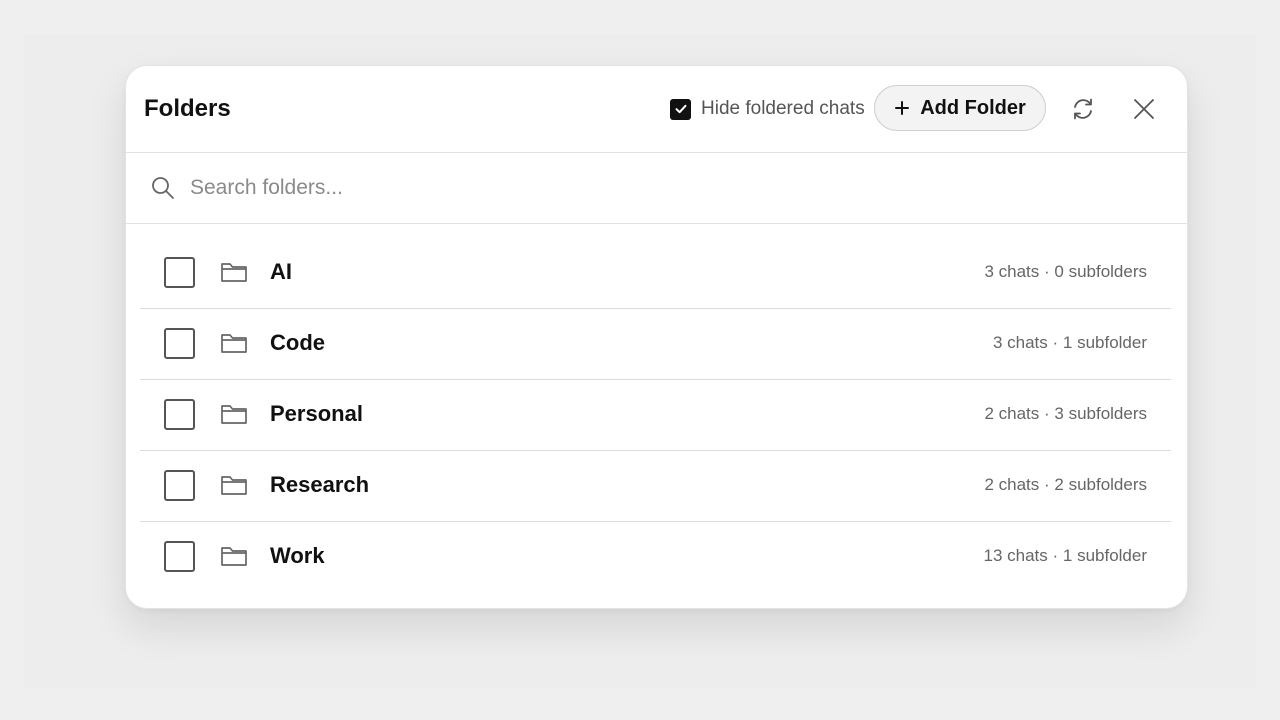 The width and height of the screenshot is (1280, 720). Describe the element at coordinates (281, 271) in the screenshot. I see `folder-name: AI` at that location.